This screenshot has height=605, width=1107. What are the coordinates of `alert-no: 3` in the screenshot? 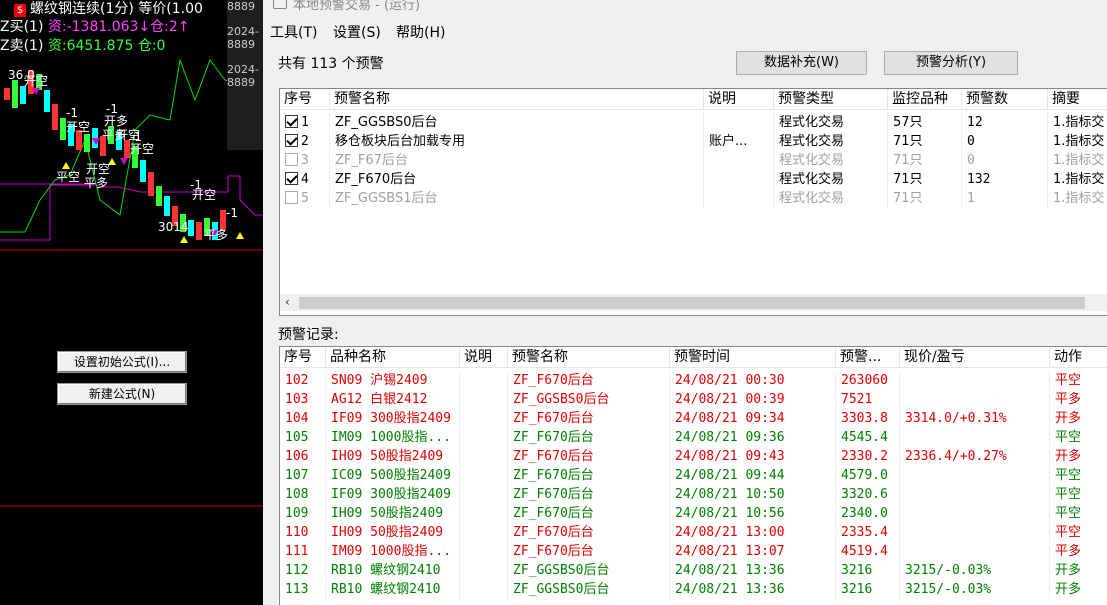 It's located at (305, 160).